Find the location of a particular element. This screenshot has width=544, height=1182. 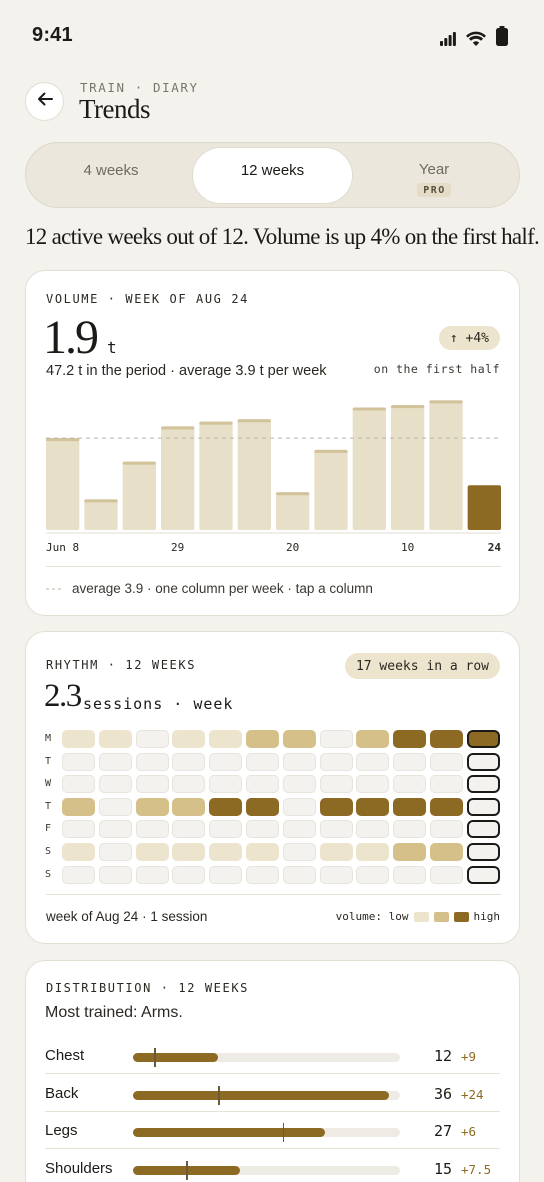

tab-4-weeks: 4 weeks is located at coordinates (111, 175).